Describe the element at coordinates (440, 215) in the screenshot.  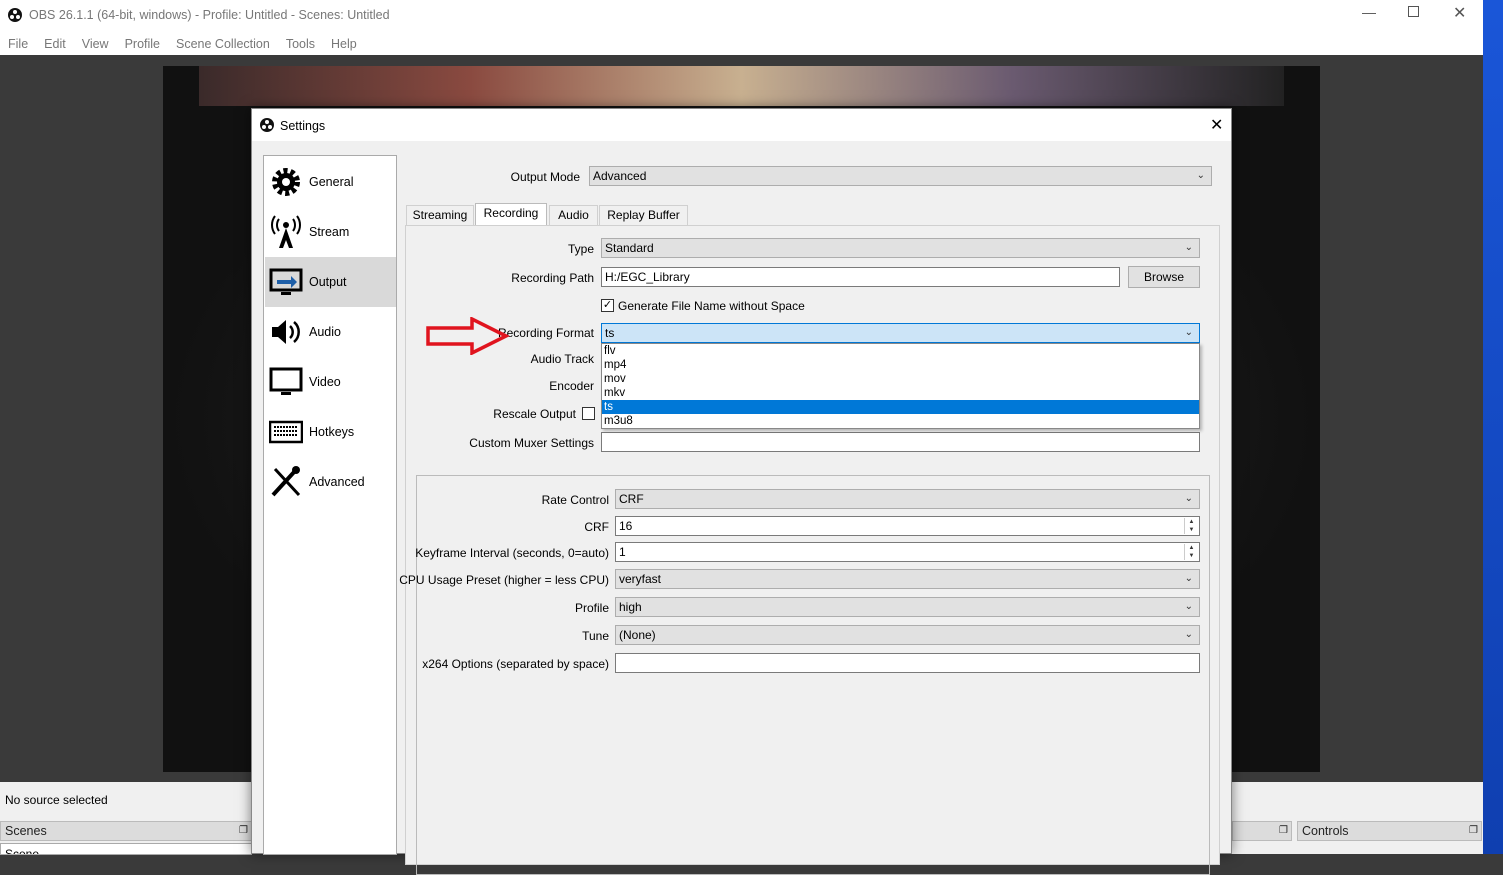
I see `tab-streaming: Streaming` at that location.